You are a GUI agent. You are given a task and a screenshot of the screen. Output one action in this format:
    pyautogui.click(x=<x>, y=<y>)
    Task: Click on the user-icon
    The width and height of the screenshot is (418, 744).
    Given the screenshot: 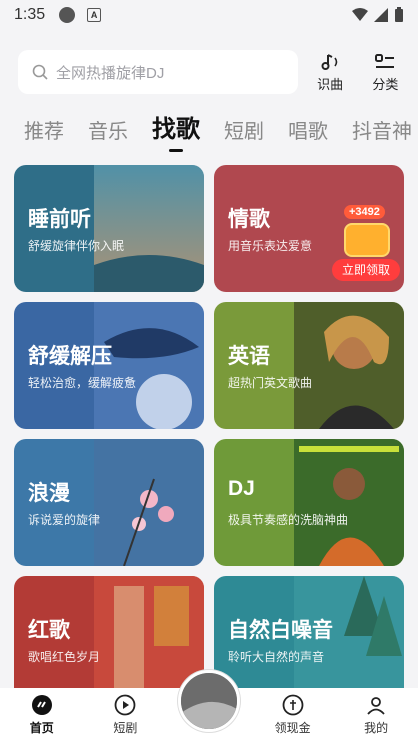 What is the action you would take?
    pyautogui.click(x=376, y=706)
    